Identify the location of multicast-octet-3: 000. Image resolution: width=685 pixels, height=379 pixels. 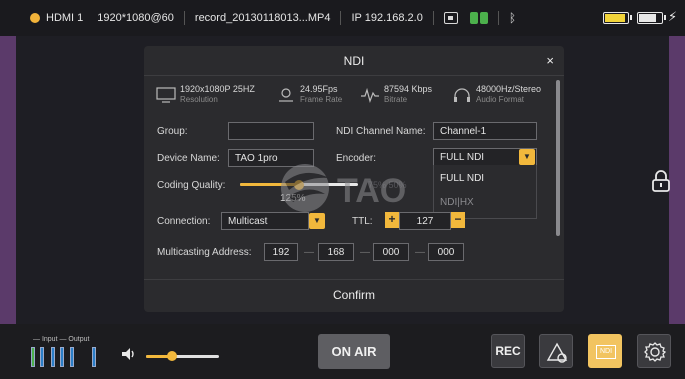
(391, 252).